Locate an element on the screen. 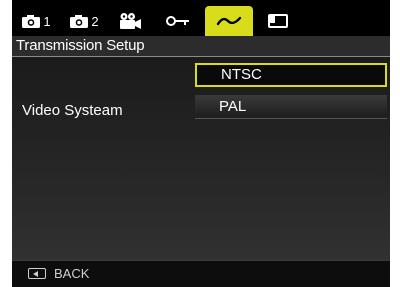 The width and height of the screenshot is (400, 287). page-title: Transmission Setup is located at coordinates (80, 45).